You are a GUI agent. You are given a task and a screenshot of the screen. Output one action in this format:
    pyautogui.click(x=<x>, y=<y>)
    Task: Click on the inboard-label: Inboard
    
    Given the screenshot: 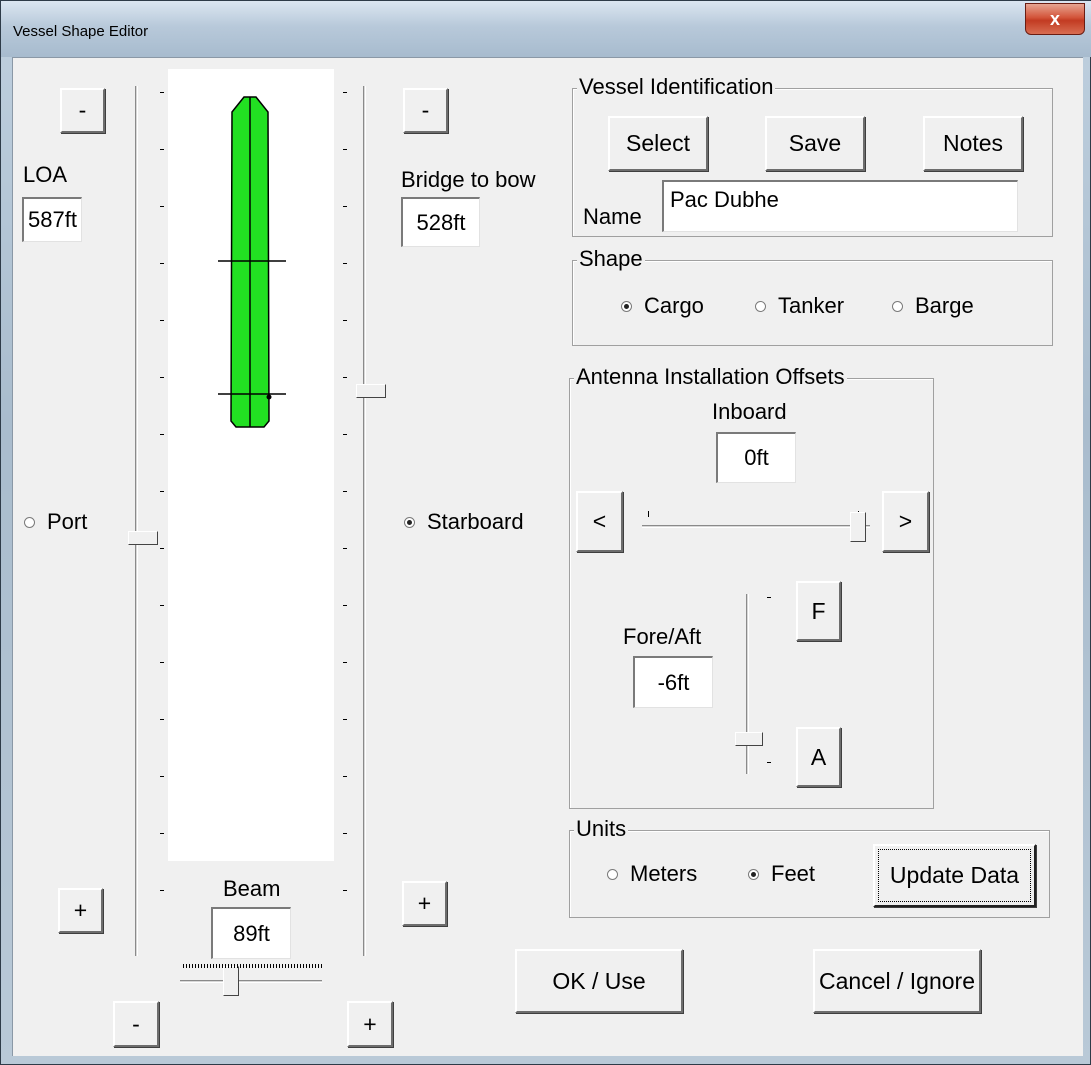 What is the action you would take?
    pyautogui.click(x=749, y=411)
    